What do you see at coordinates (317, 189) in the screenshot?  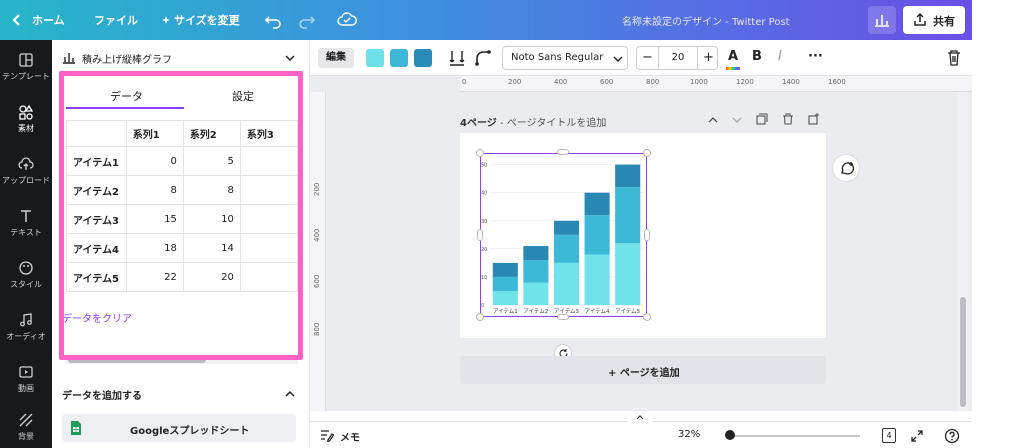 I see `ruler-tick-label: 200` at bounding box center [317, 189].